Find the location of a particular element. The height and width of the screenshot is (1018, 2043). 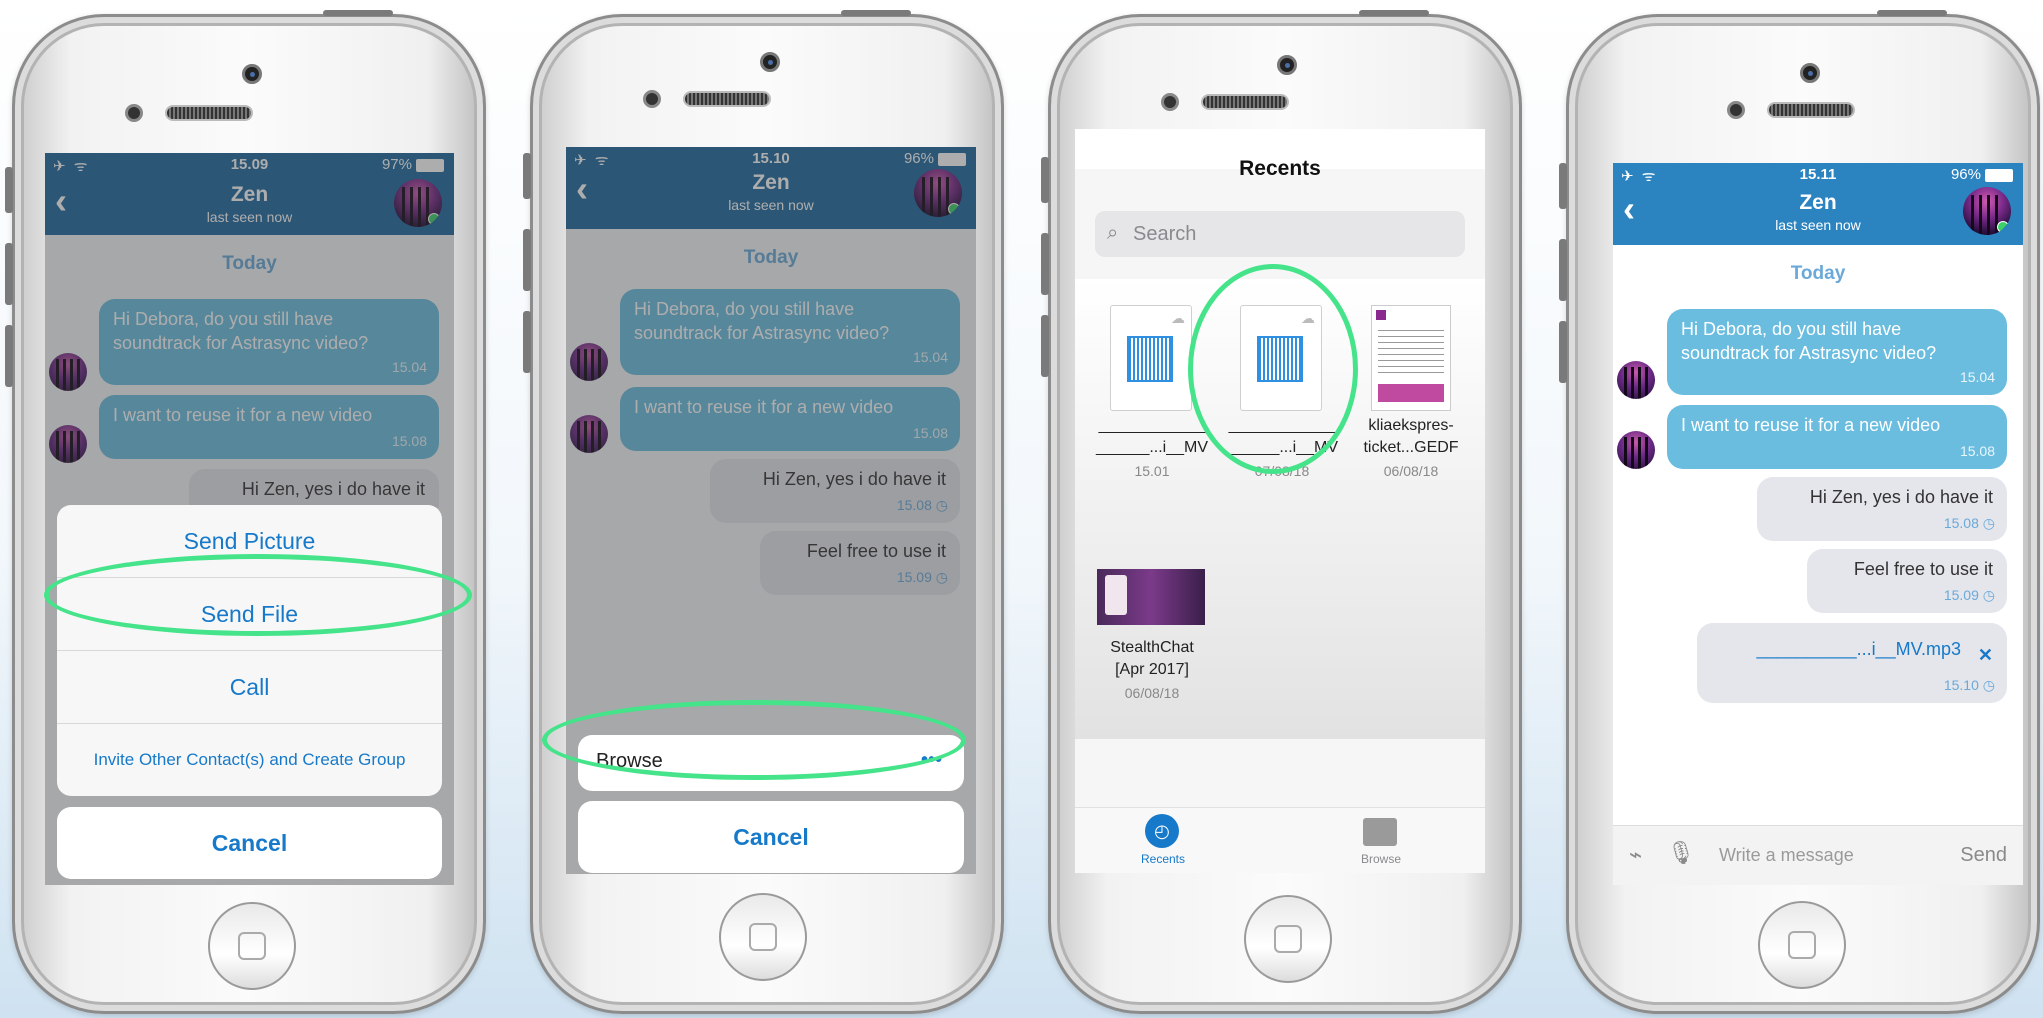

pdf-text-lines is located at coordinates (1411, 353).